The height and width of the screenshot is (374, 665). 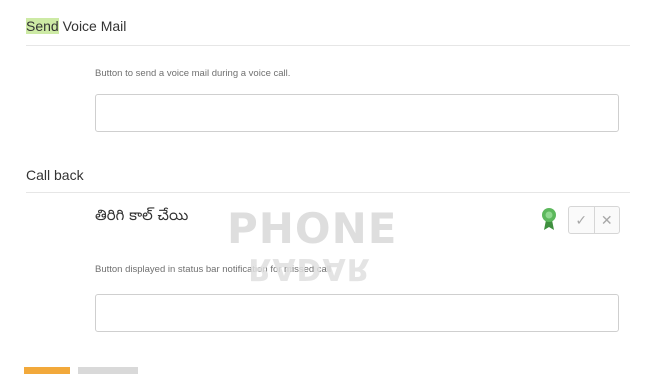 What do you see at coordinates (357, 313) in the screenshot?
I see `call-back-input` at bounding box center [357, 313].